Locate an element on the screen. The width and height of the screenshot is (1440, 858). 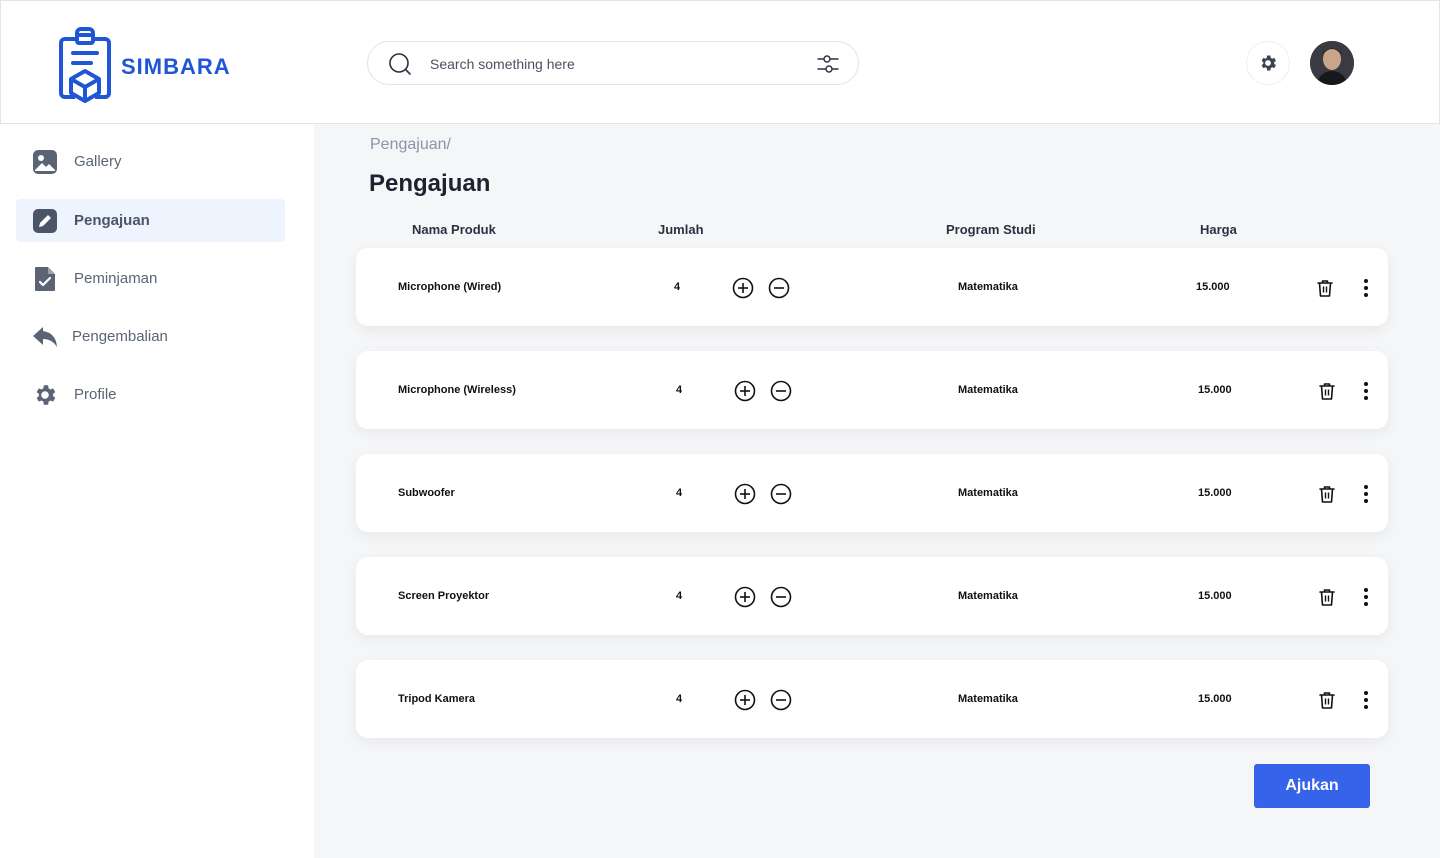
reply-icon is located at coordinates (45, 337).